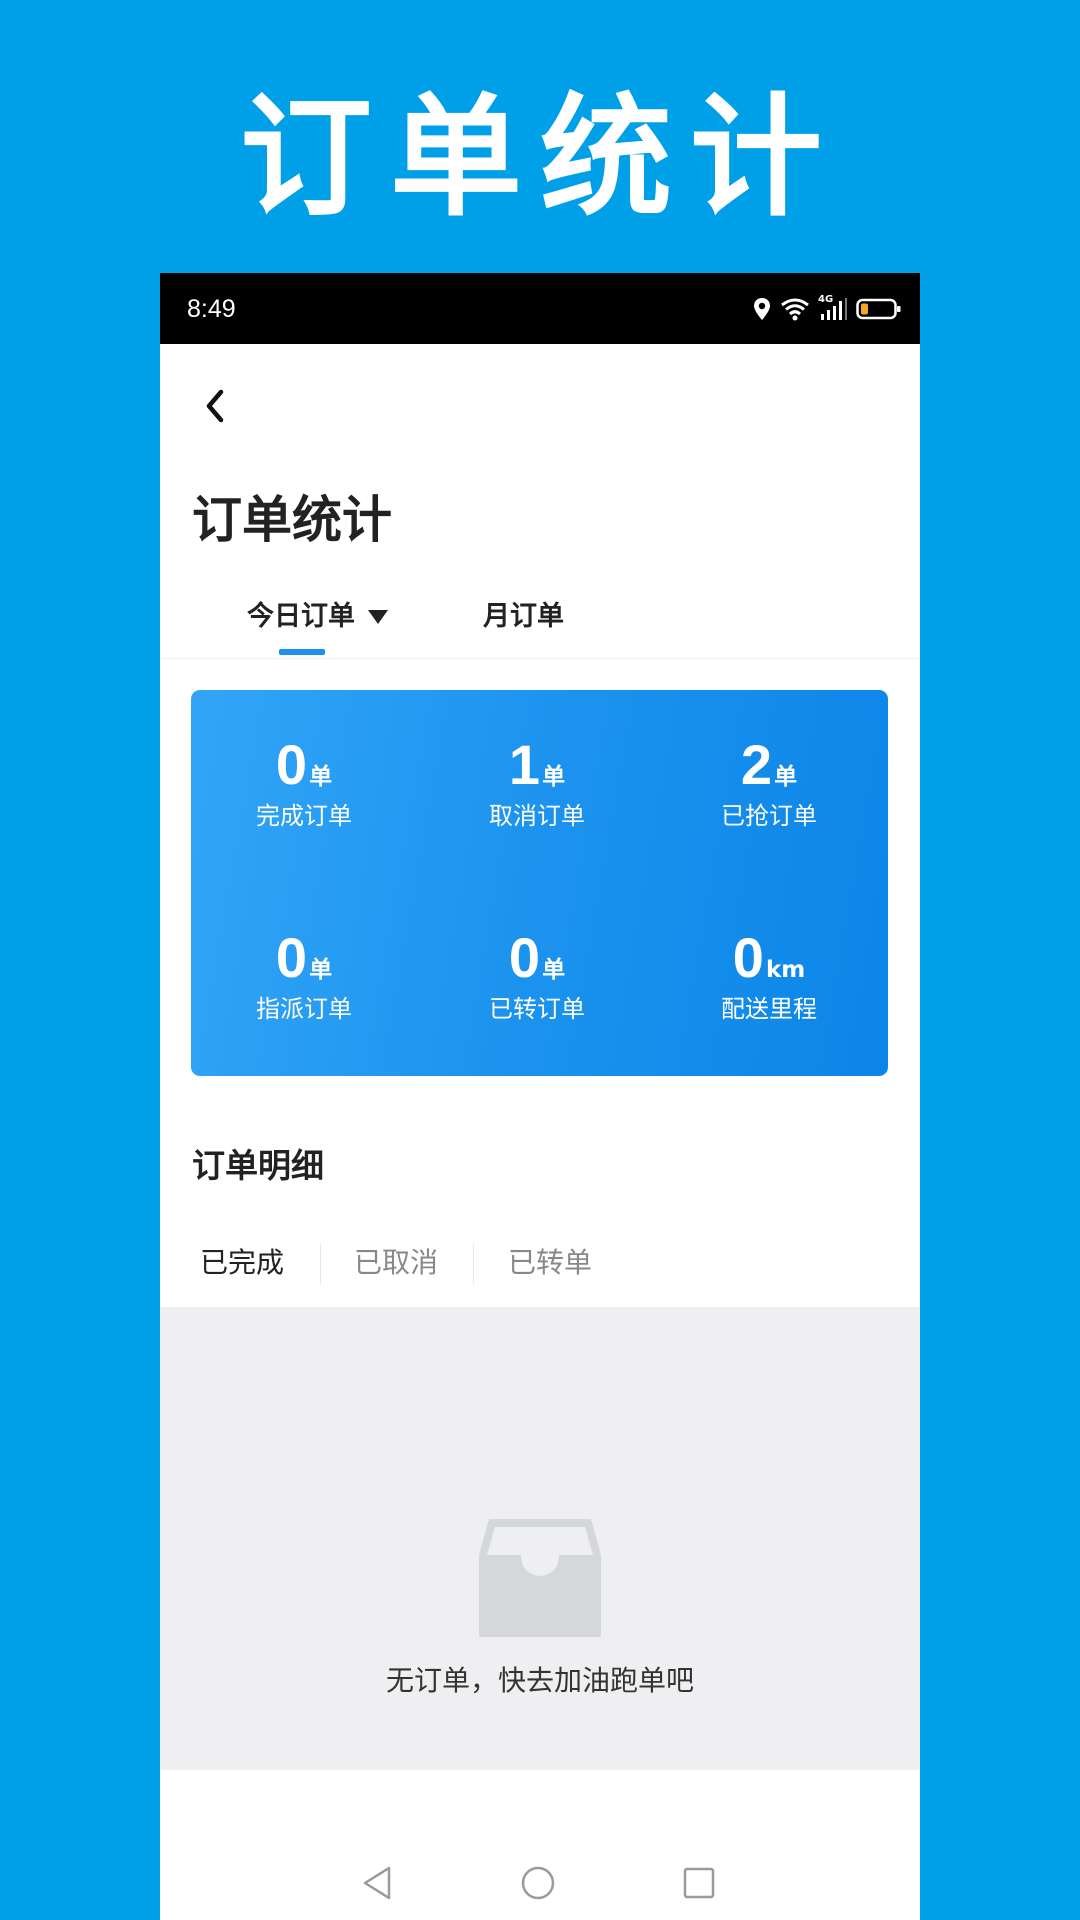 The image size is (1080, 1920). I want to click on tab-bar: 今日订单 月订单, so click(540, 621).